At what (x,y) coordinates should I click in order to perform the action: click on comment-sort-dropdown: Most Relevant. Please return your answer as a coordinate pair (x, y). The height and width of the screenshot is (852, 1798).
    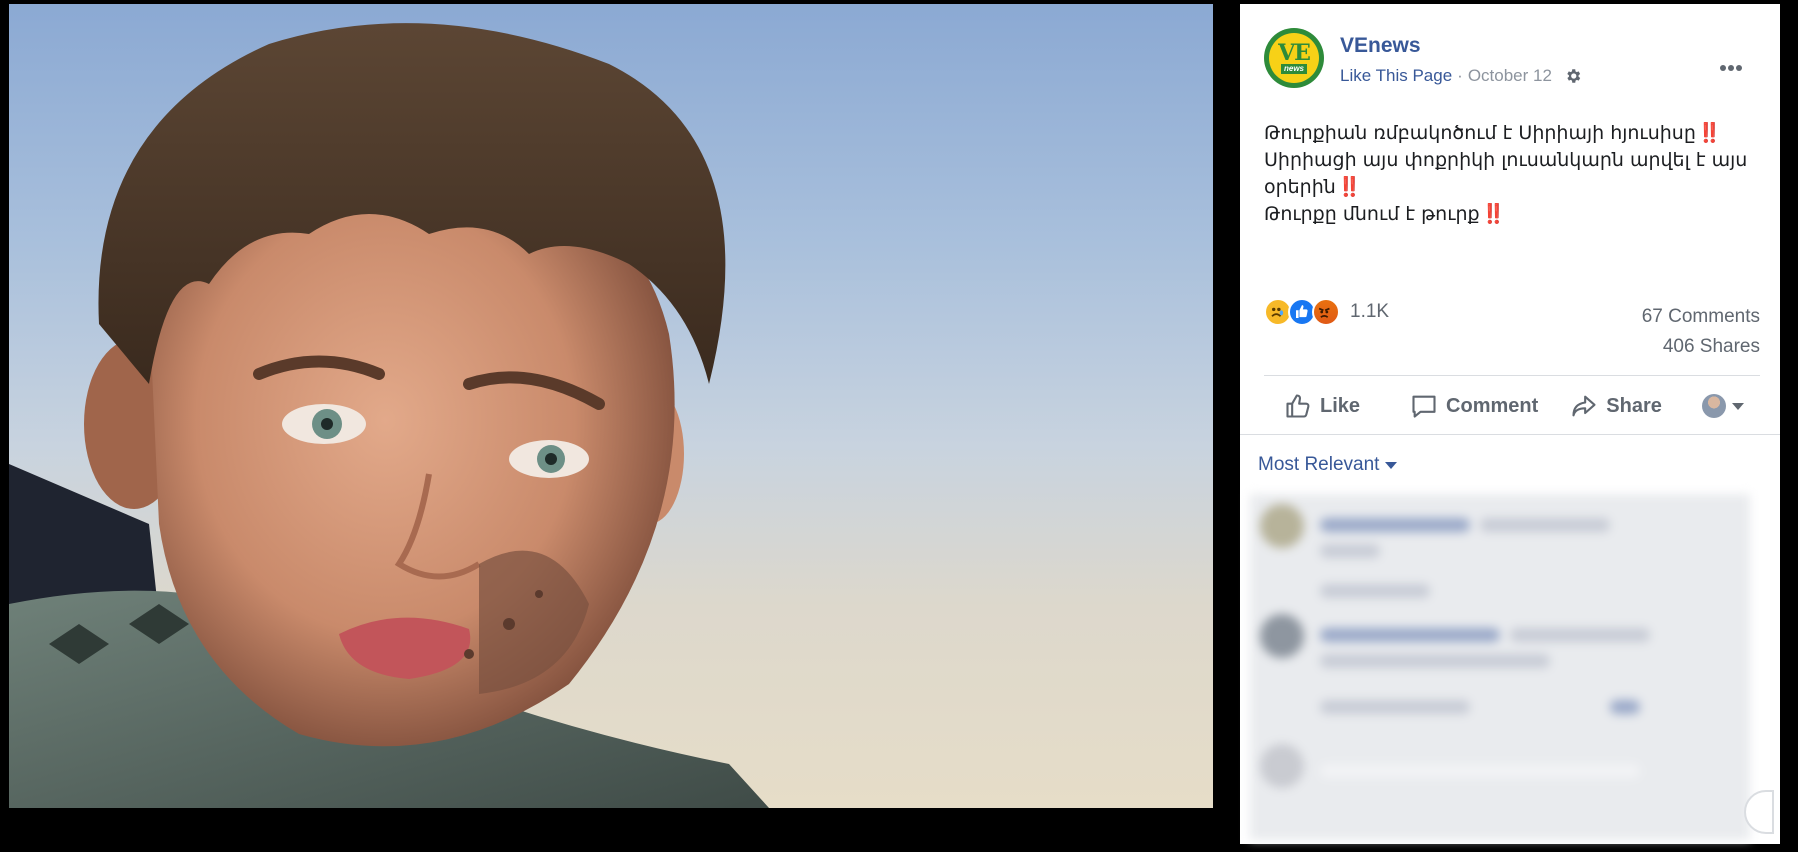
    Looking at the image, I should click on (1328, 465).